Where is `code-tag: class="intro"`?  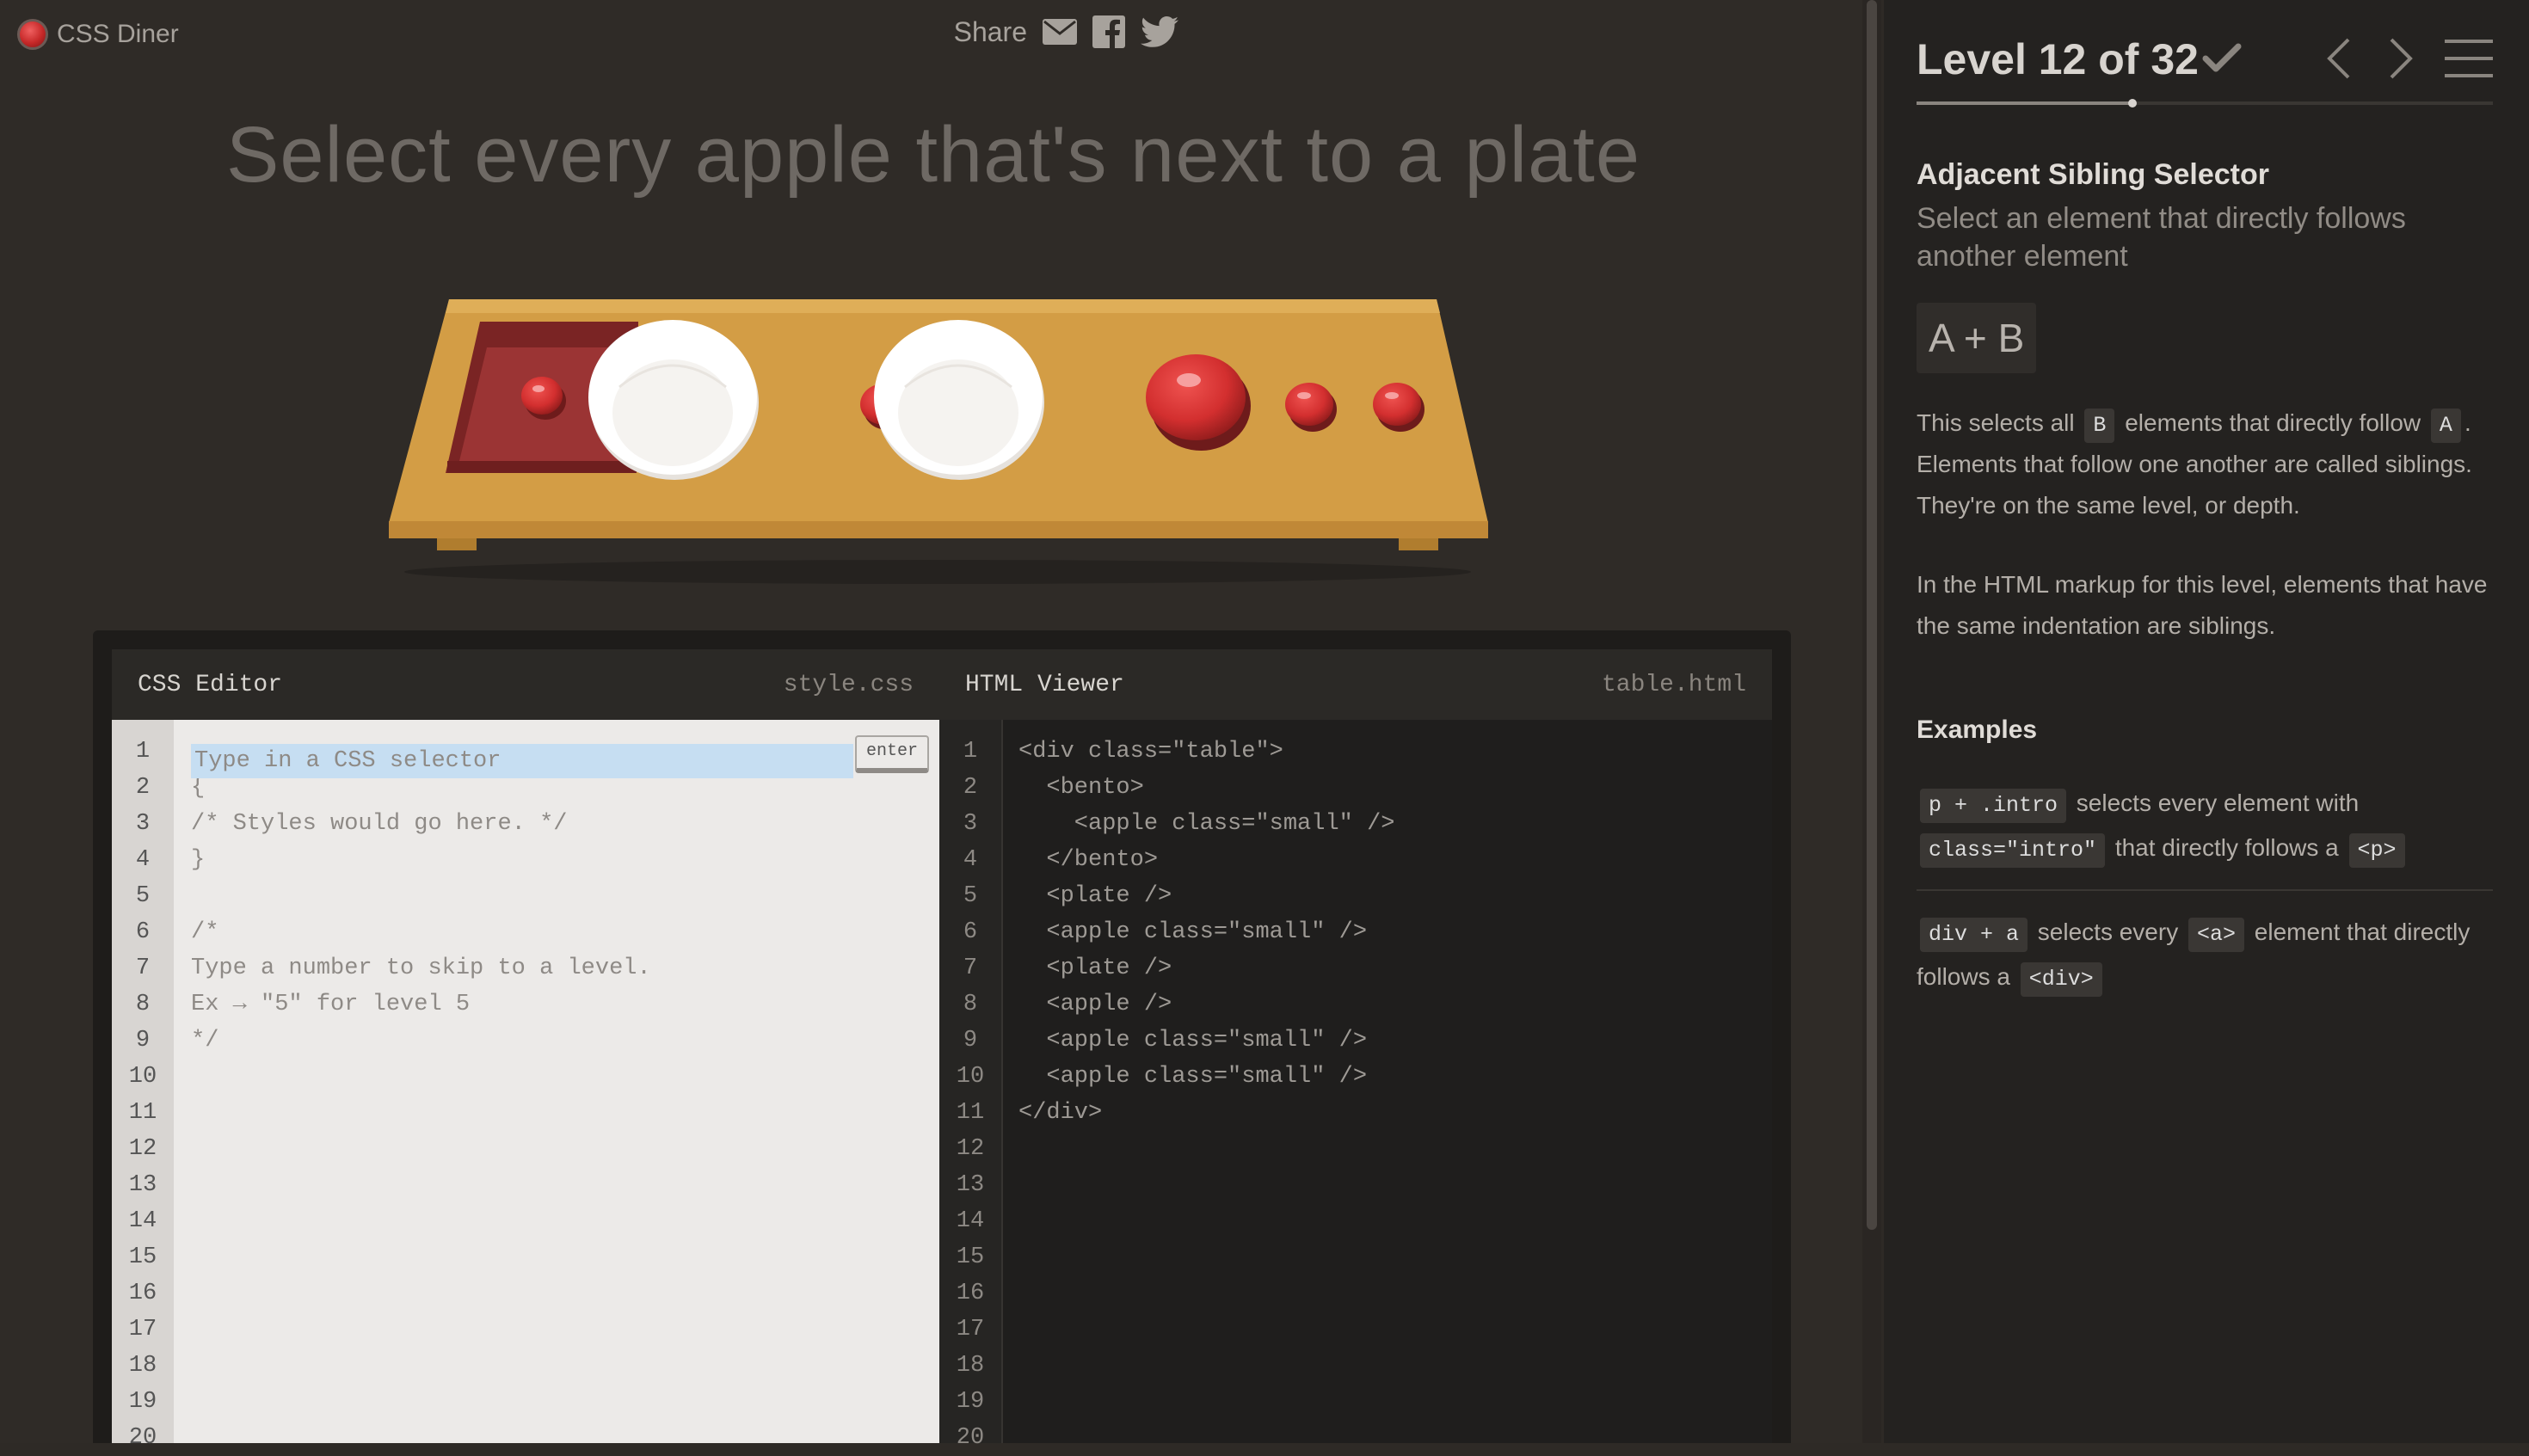
code-tag: class="intro" is located at coordinates (2013, 851).